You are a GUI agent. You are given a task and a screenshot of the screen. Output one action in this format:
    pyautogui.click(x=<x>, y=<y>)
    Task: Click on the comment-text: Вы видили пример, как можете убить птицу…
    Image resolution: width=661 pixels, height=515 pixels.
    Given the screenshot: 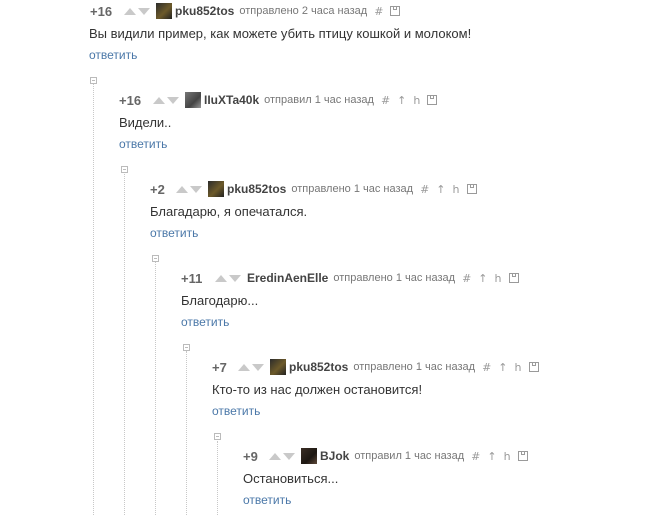 What is the action you would take?
    pyautogui.click(x=280, y=33)
    